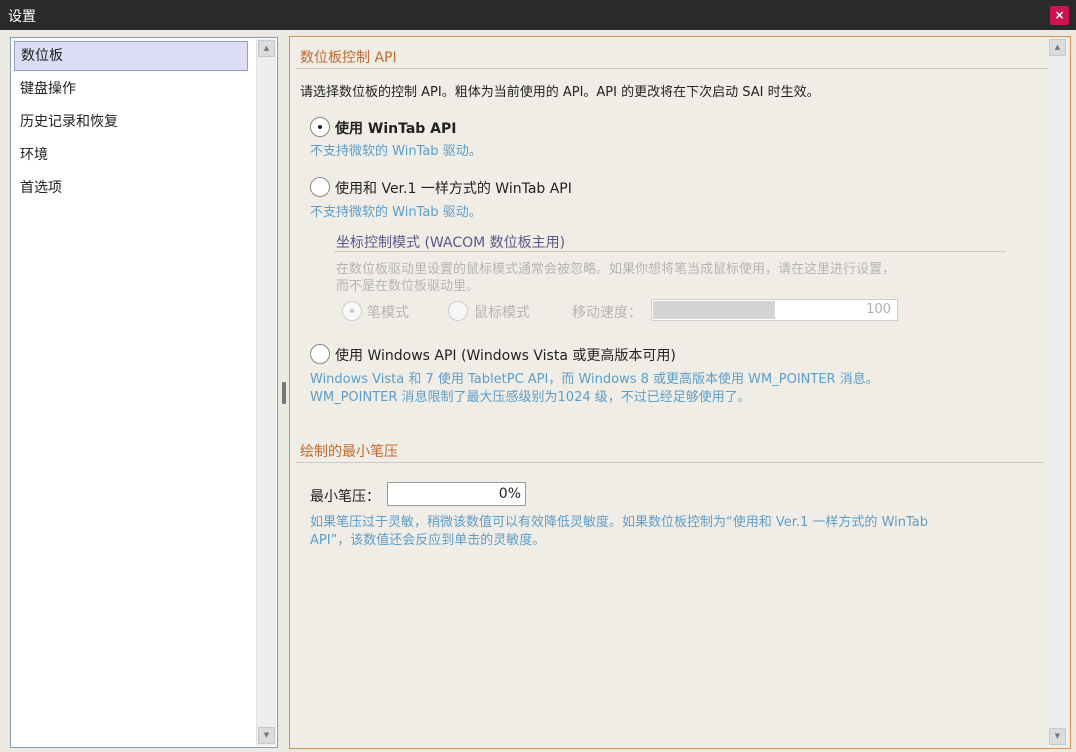  What do you see at coordinates (607, 313) in the screenshot?
I see `move-speed-label: 移动速度：` at bounding box center [607, 313].